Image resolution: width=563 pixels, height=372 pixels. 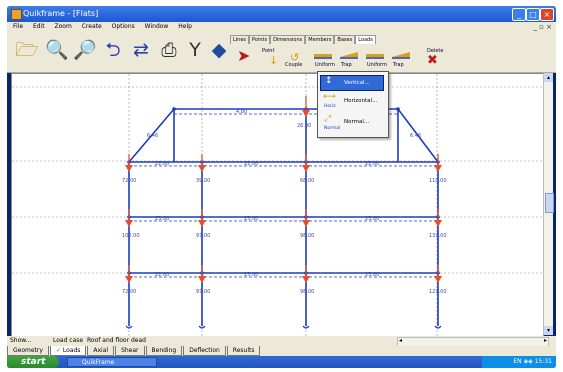 I want to click on scroll-up-icon: ▴, so click(x=548, y=77).